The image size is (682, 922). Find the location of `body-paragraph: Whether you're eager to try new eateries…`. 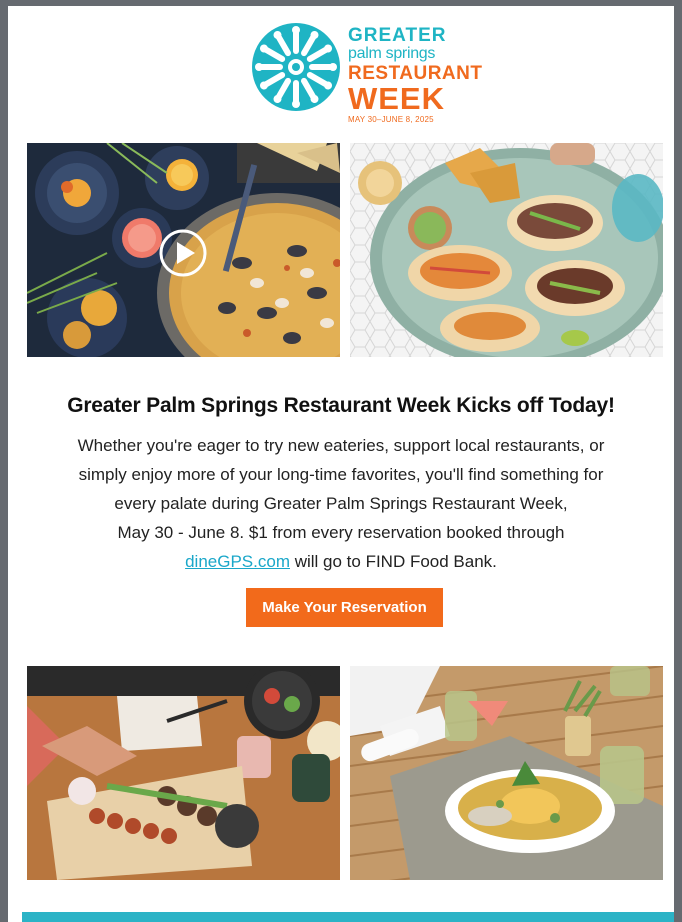

body-paragraph: Whether you're eager to try new eateries… is located at coordinates (341, 503).